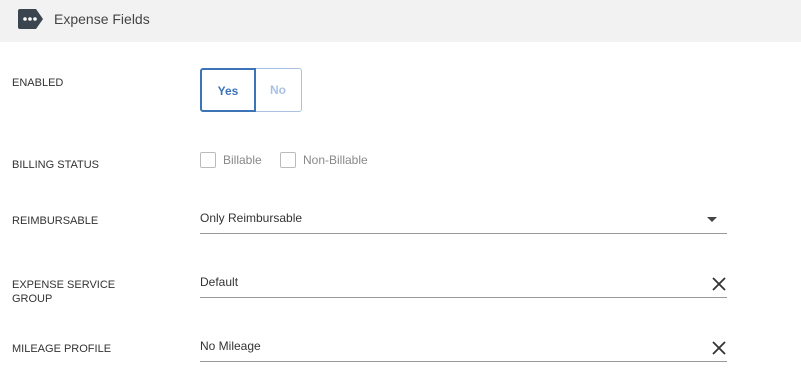 The image size is (801, 378). Describe the element at coordinates (55, 221) in the screenshot. I see `reimbursable-label: REIMBURSABLE` at that location.